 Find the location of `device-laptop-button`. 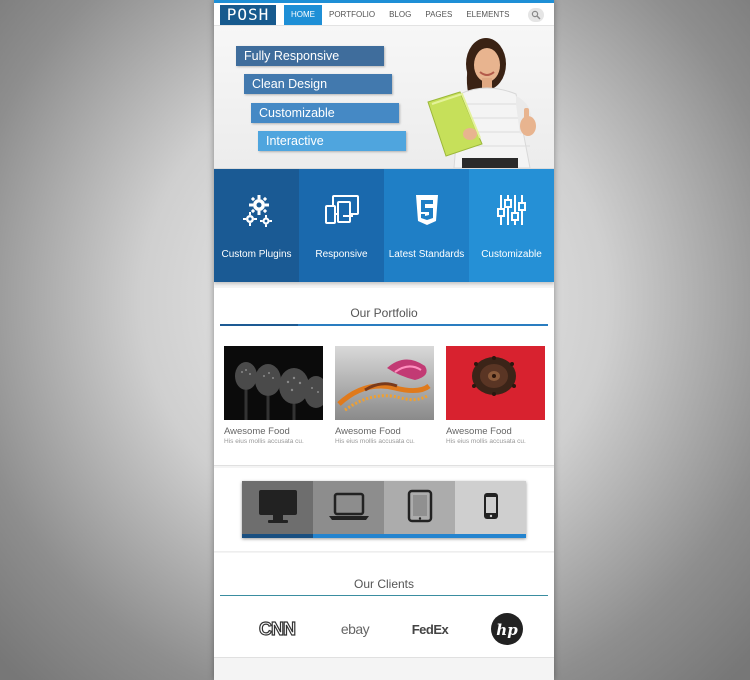

device-laptop-button is located at coordinates (348, 509).